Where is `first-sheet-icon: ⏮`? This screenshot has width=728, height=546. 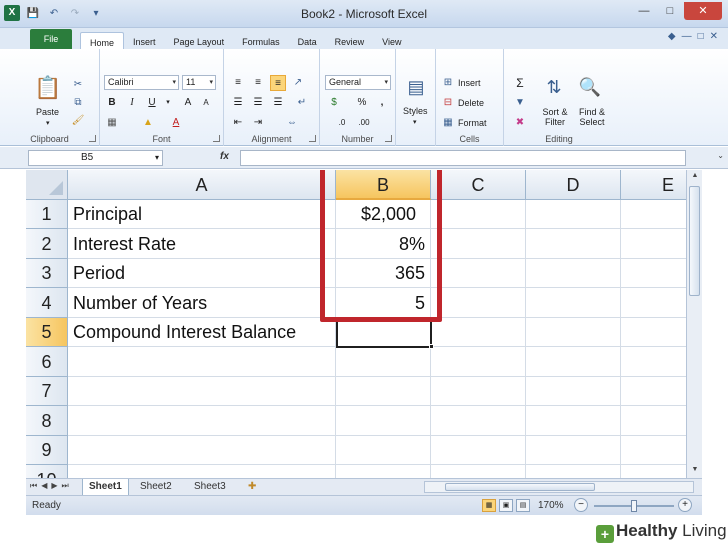 first-sheet-icon: ⏮ is located at coordinates (33, 486).